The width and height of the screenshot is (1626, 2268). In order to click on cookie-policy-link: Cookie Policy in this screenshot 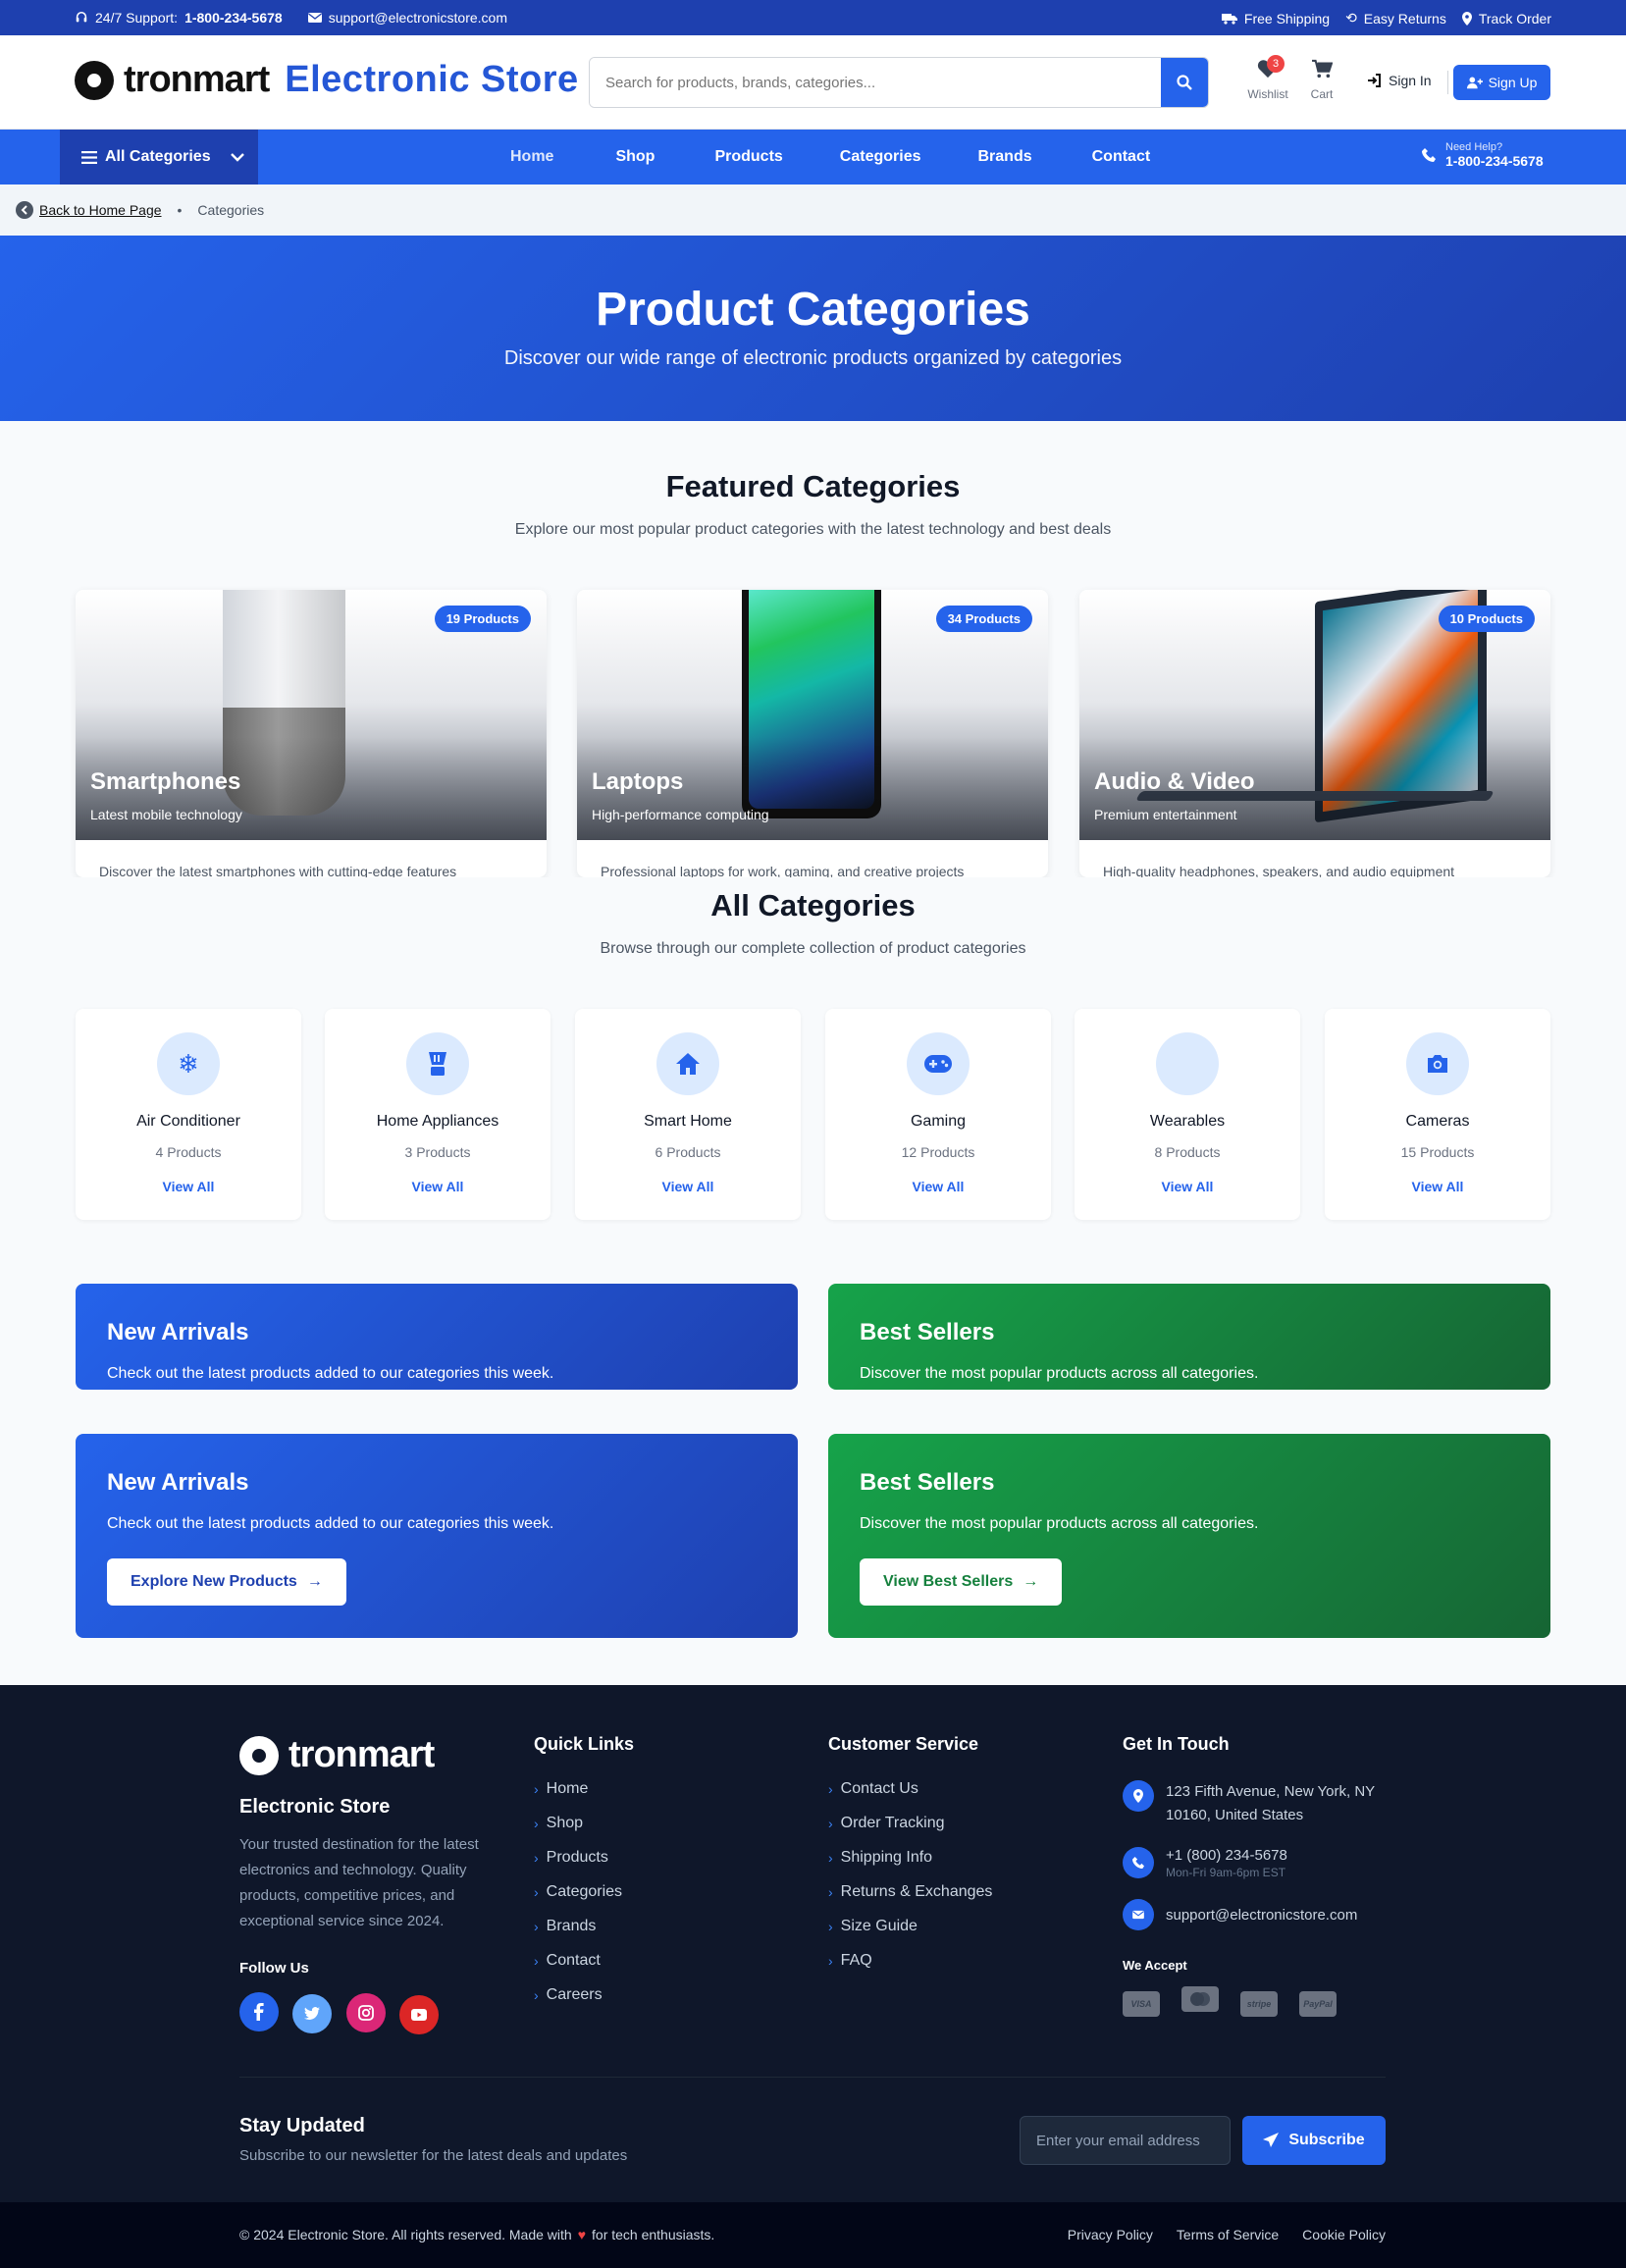, I will do `click(1344, 2234)`.